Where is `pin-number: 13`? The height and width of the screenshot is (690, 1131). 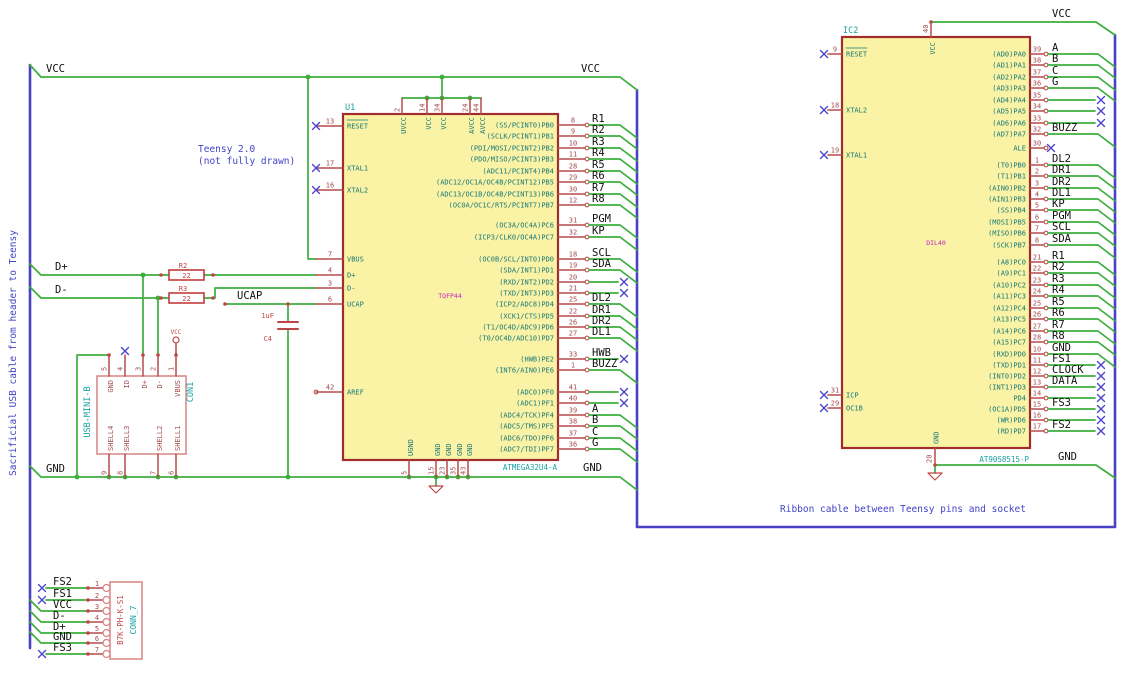
pin-number: 13 is located at coordinates (1037, 383).